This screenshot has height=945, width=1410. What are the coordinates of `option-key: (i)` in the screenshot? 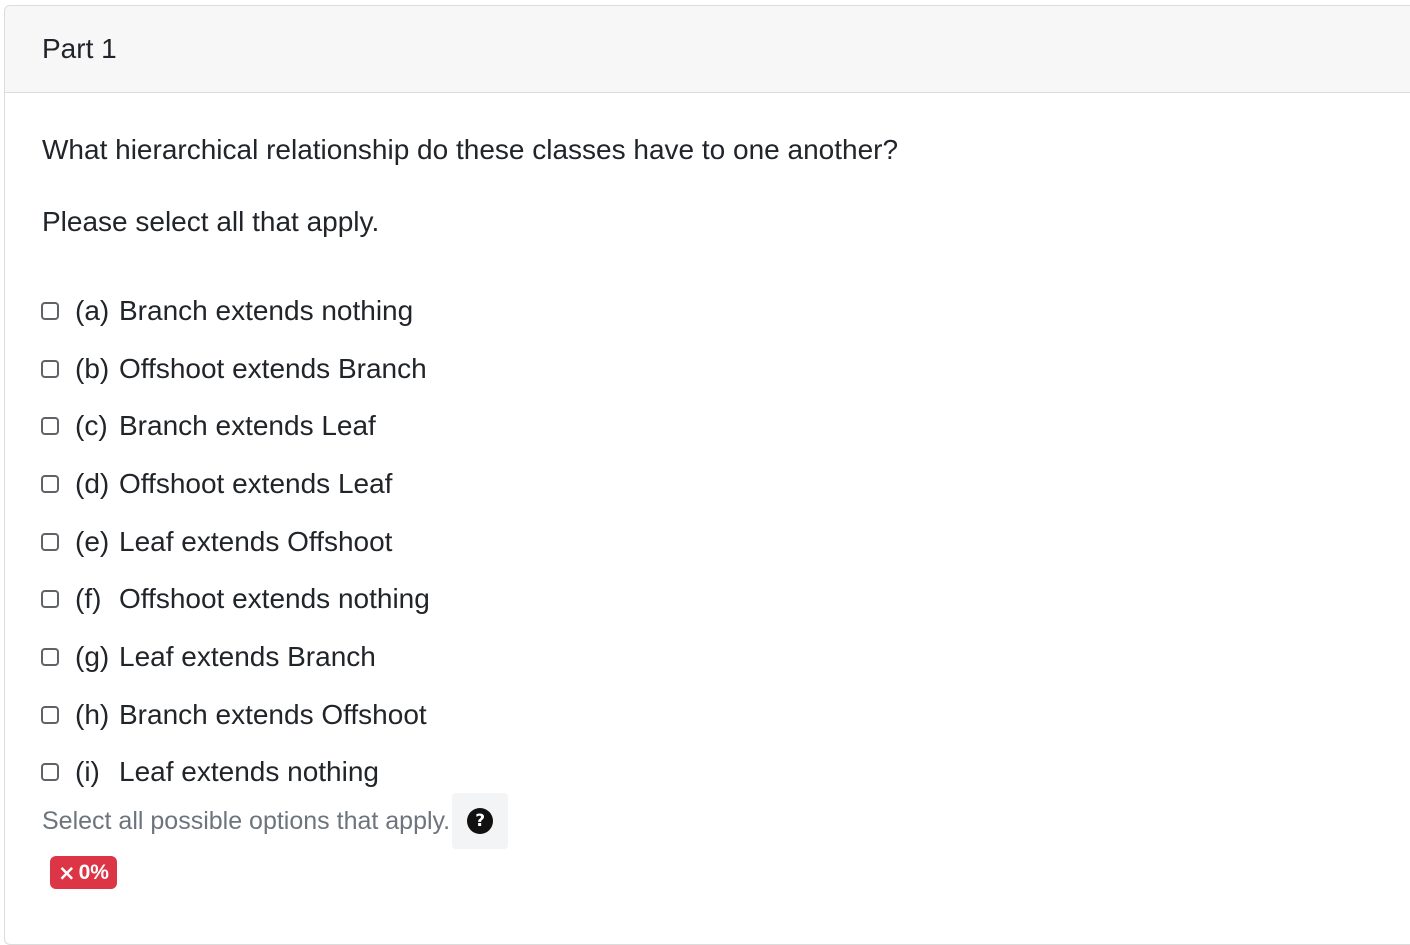 It's located at (87, 772).